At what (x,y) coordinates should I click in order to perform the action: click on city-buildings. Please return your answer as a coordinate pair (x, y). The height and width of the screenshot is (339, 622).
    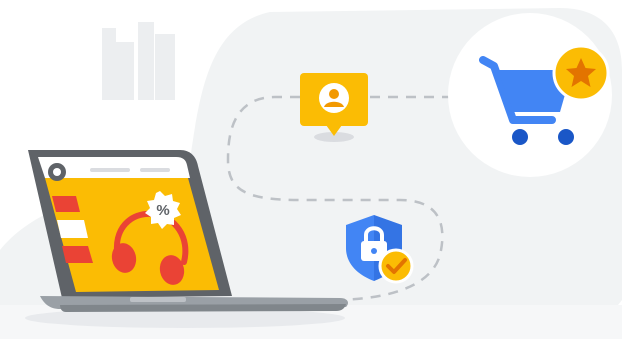
    Looking at the image, I should click on (138, 61).